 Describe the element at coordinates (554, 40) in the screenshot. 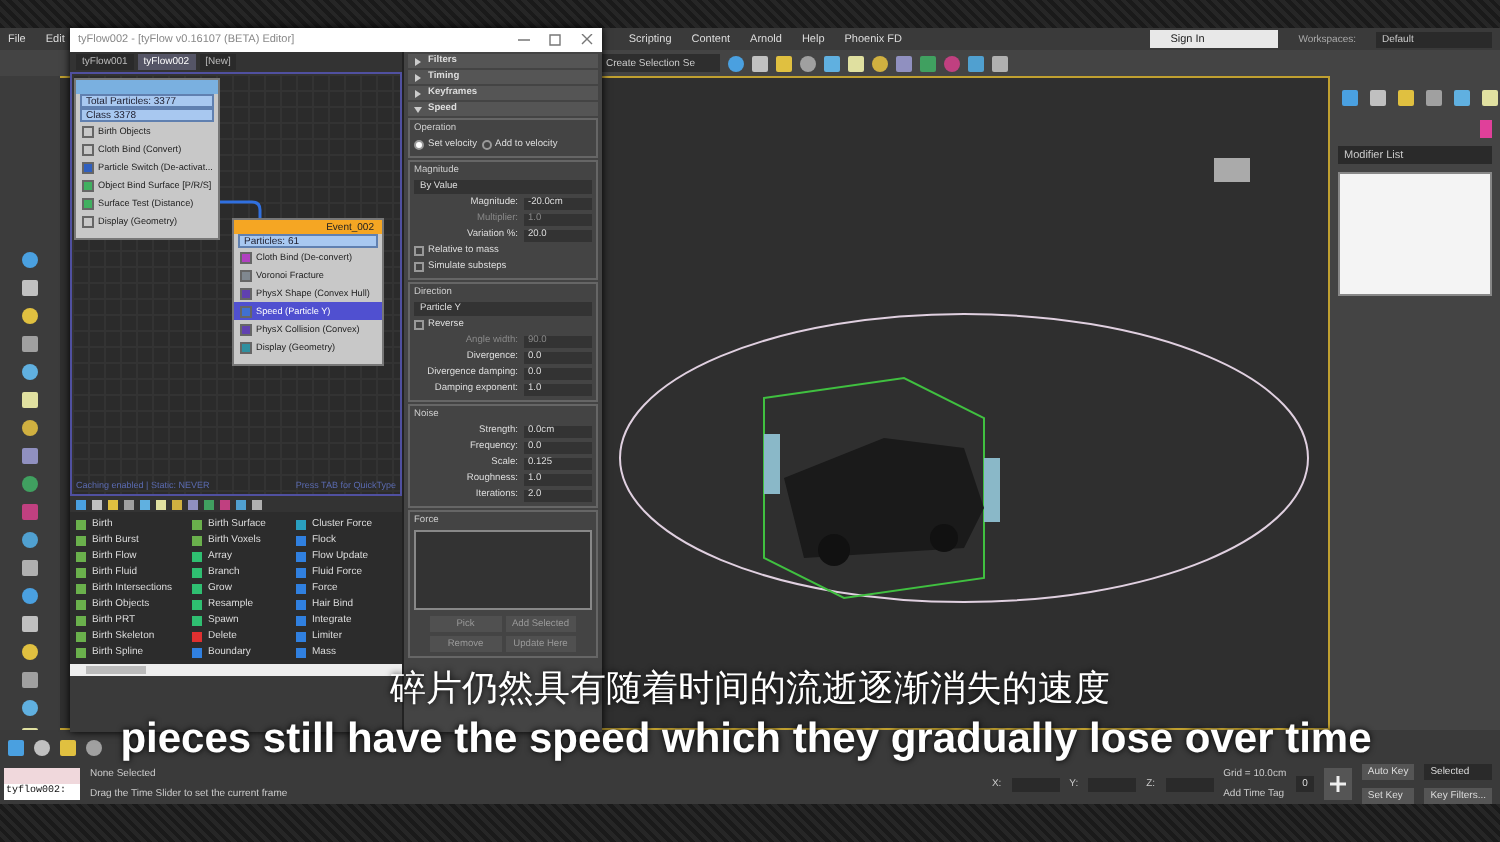

I see `window-controls-icon` at that location.